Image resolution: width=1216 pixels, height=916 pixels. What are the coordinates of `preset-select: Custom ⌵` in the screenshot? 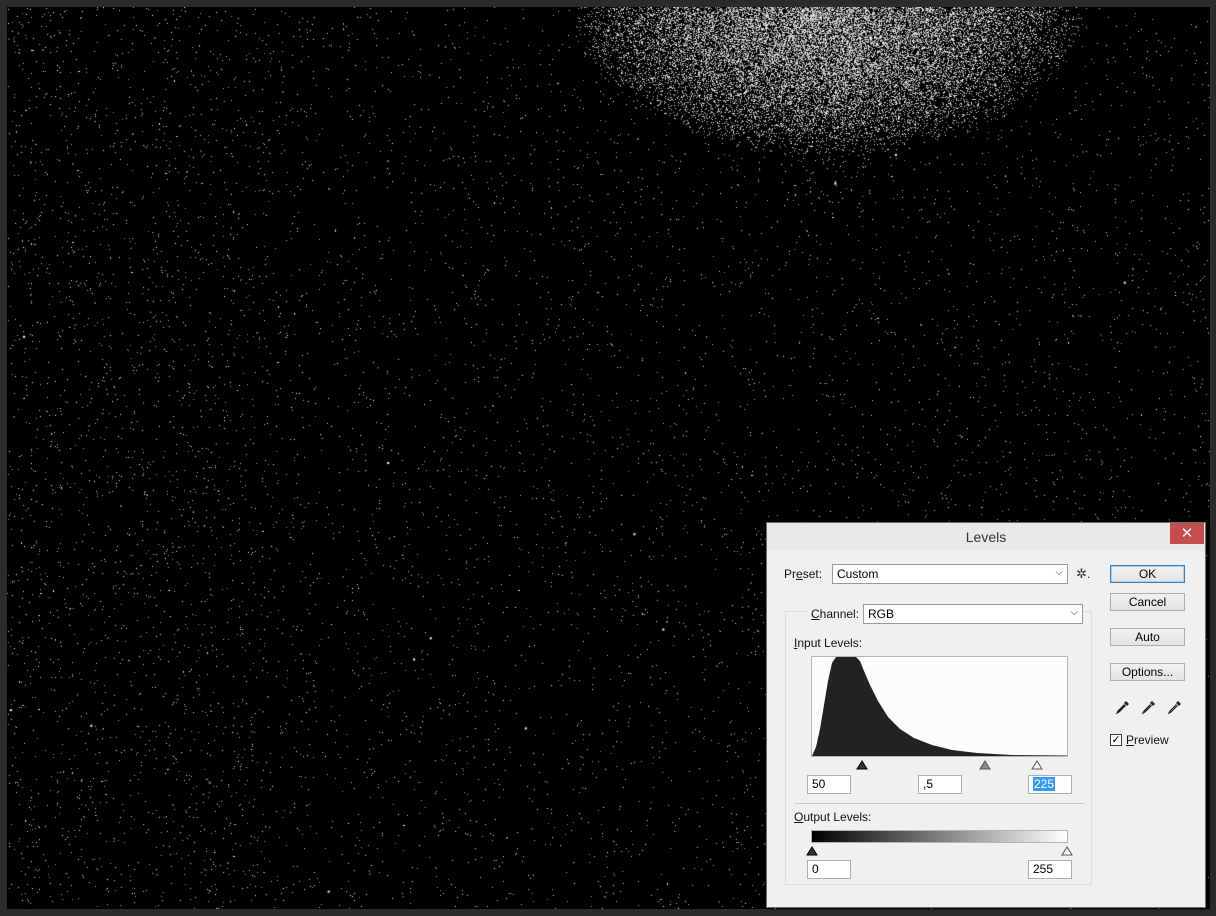 It's located at (950, 574).